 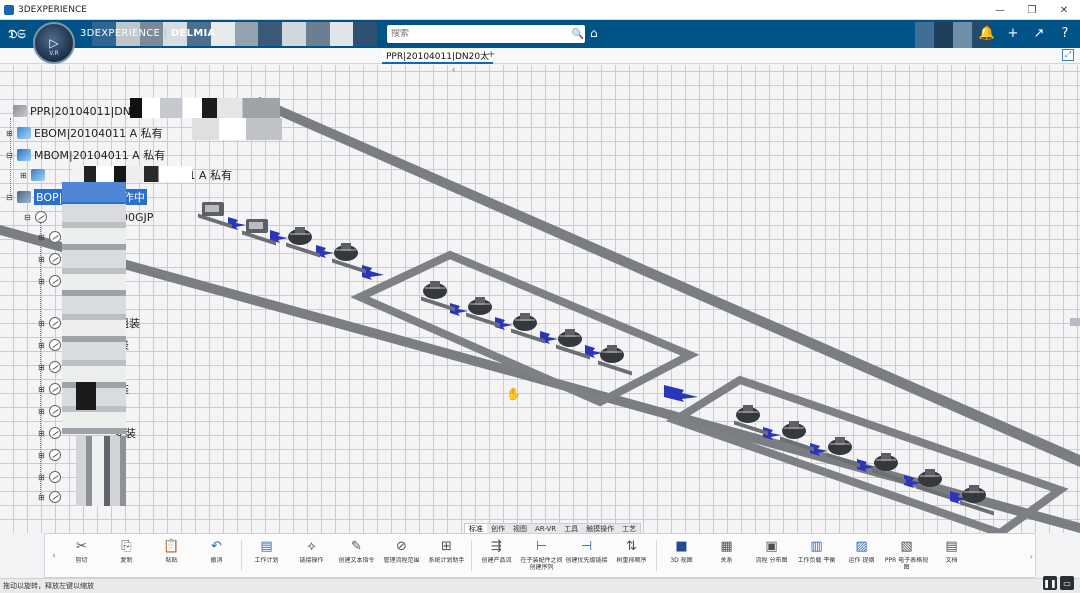 What do you see at coordinates (1039, 33) in the screenshot?
I see `share-icon: ↗` at bounding box center [1039, 33].